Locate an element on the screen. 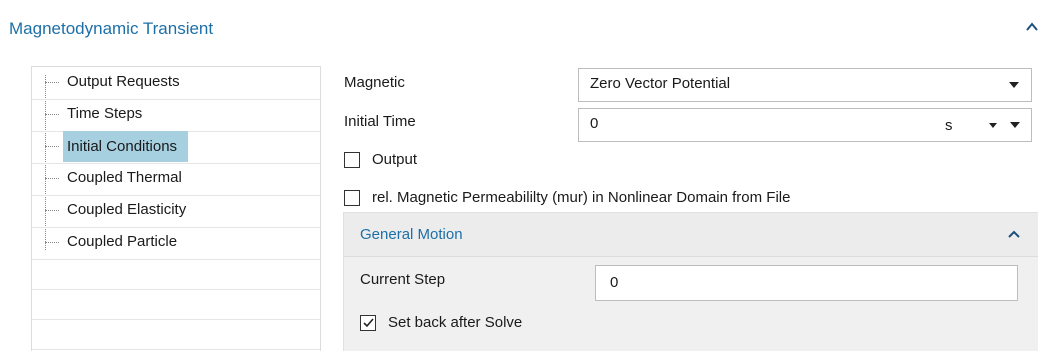  tree-item-label: Coupled Thermal is located at coordinates (124, 177).